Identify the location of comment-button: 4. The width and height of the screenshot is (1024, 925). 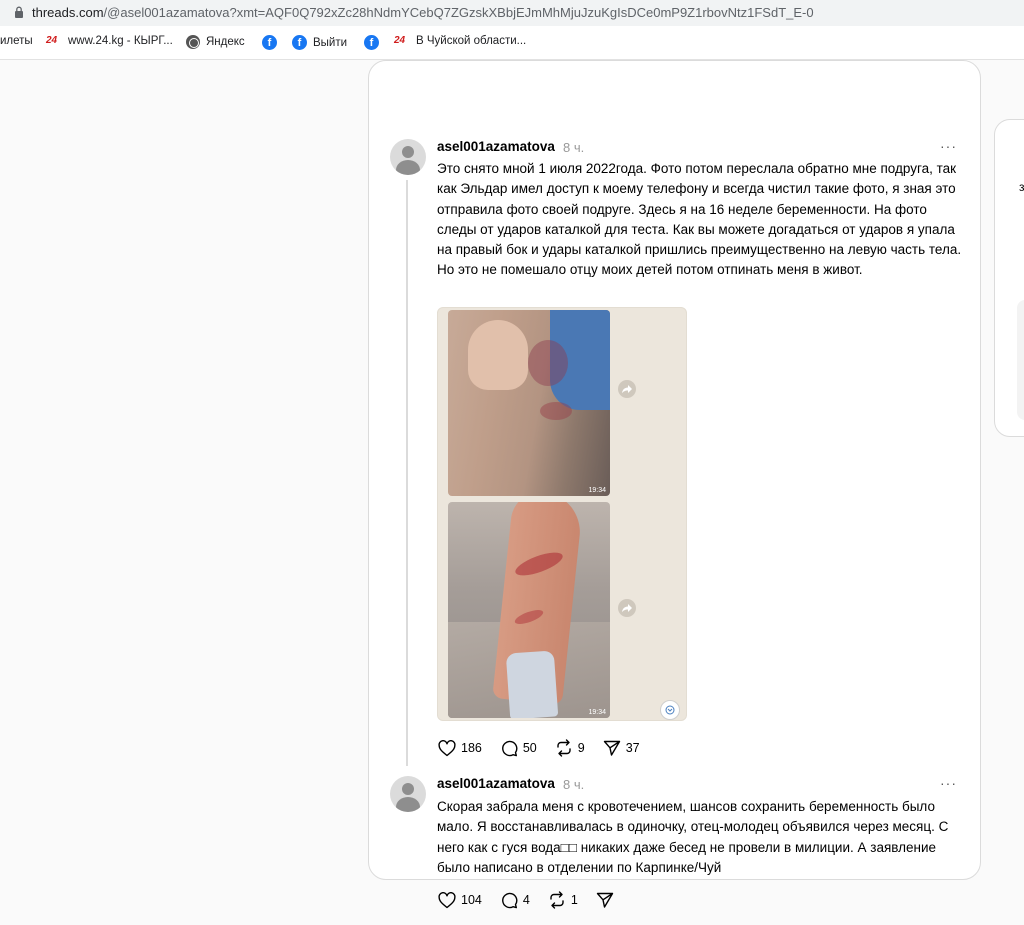
(515, 900).